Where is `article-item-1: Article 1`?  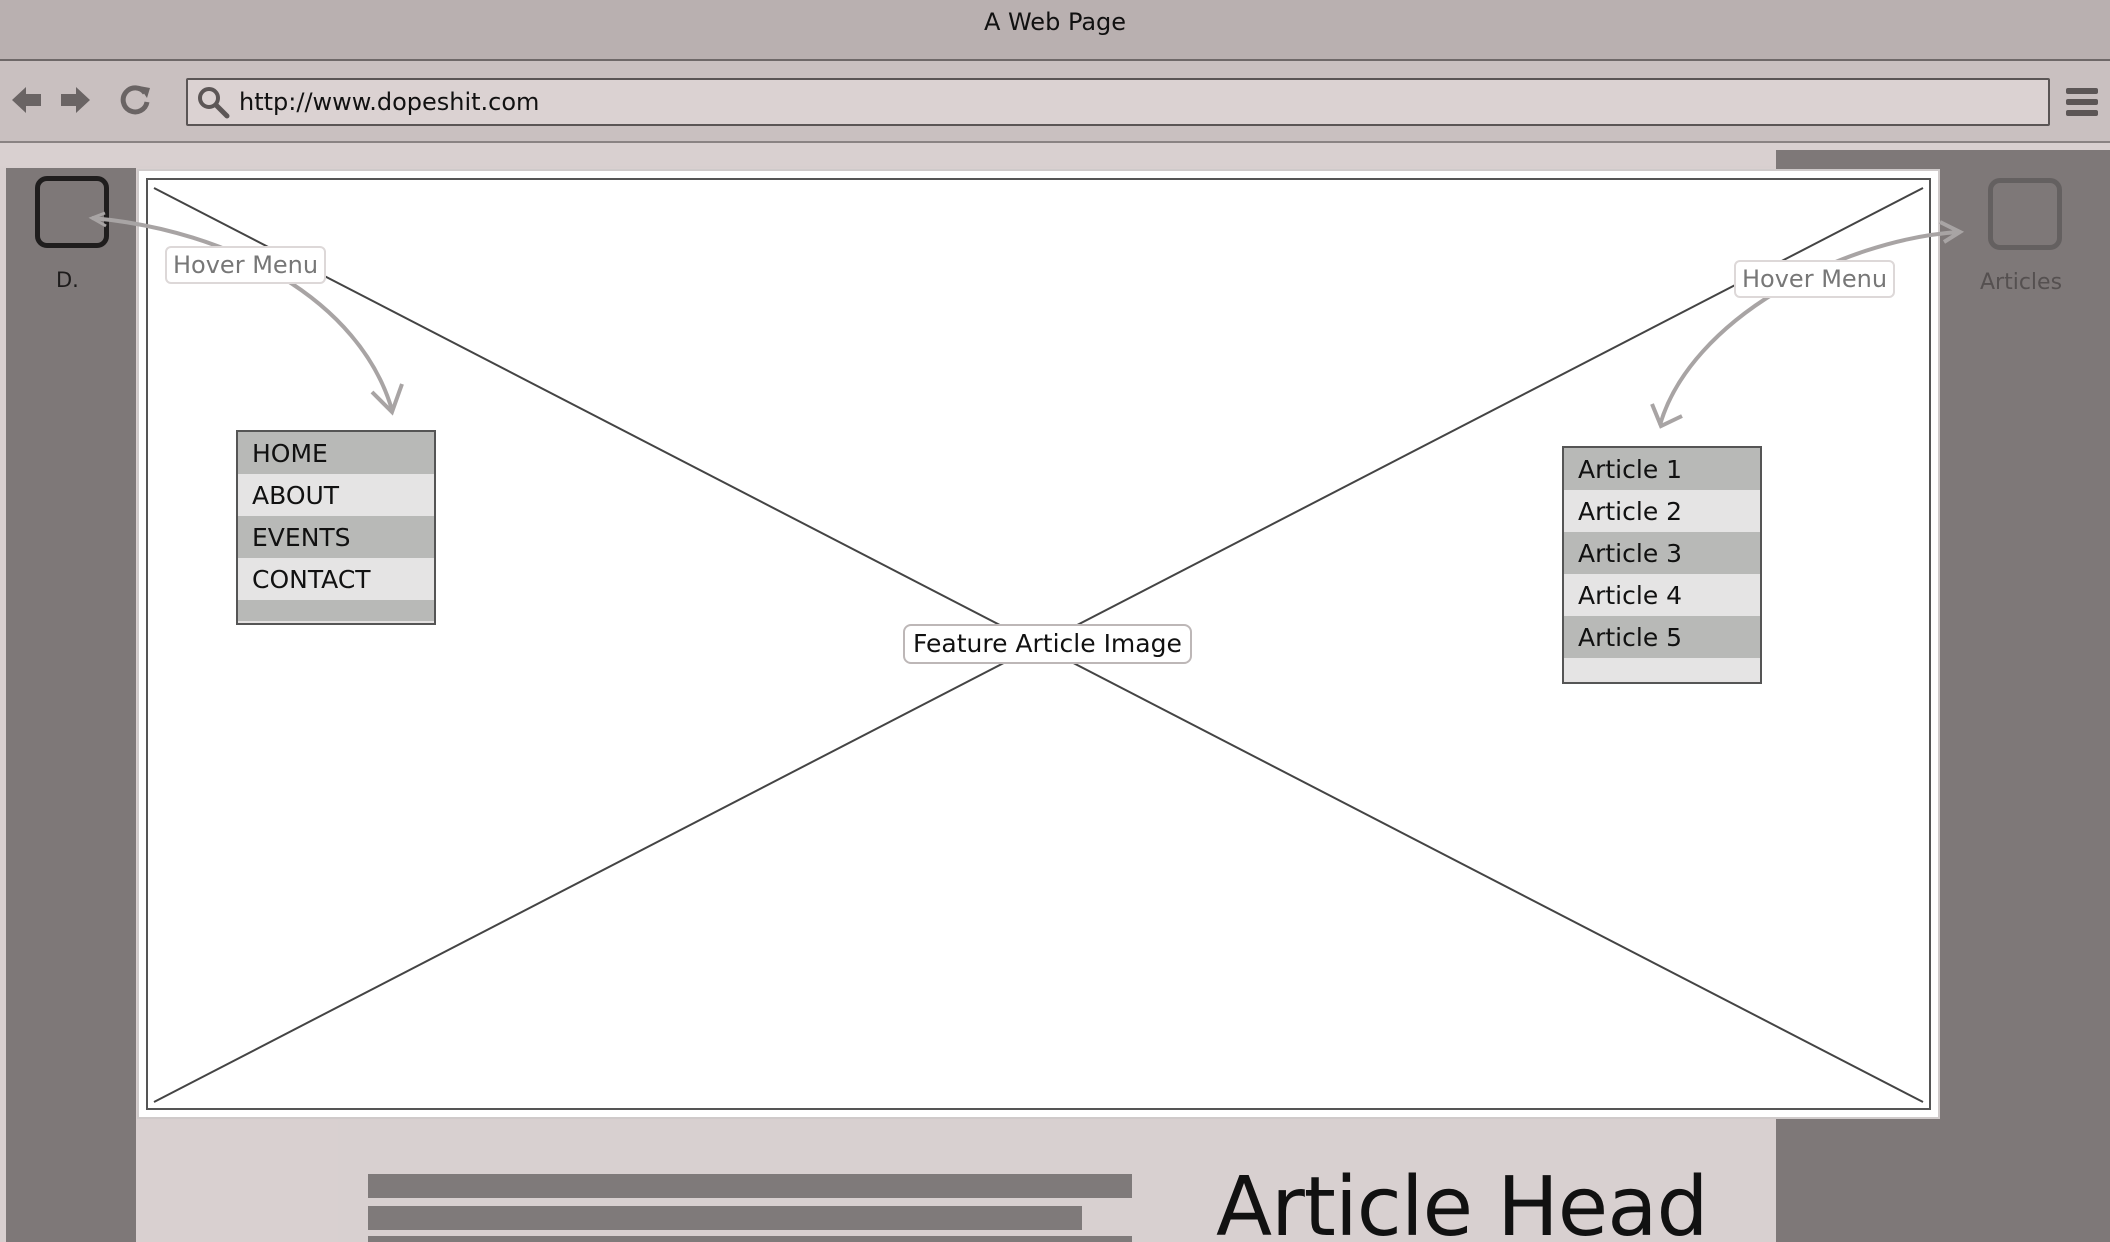
article-item-1: Article 1 is located at coordinates (1662, 469).